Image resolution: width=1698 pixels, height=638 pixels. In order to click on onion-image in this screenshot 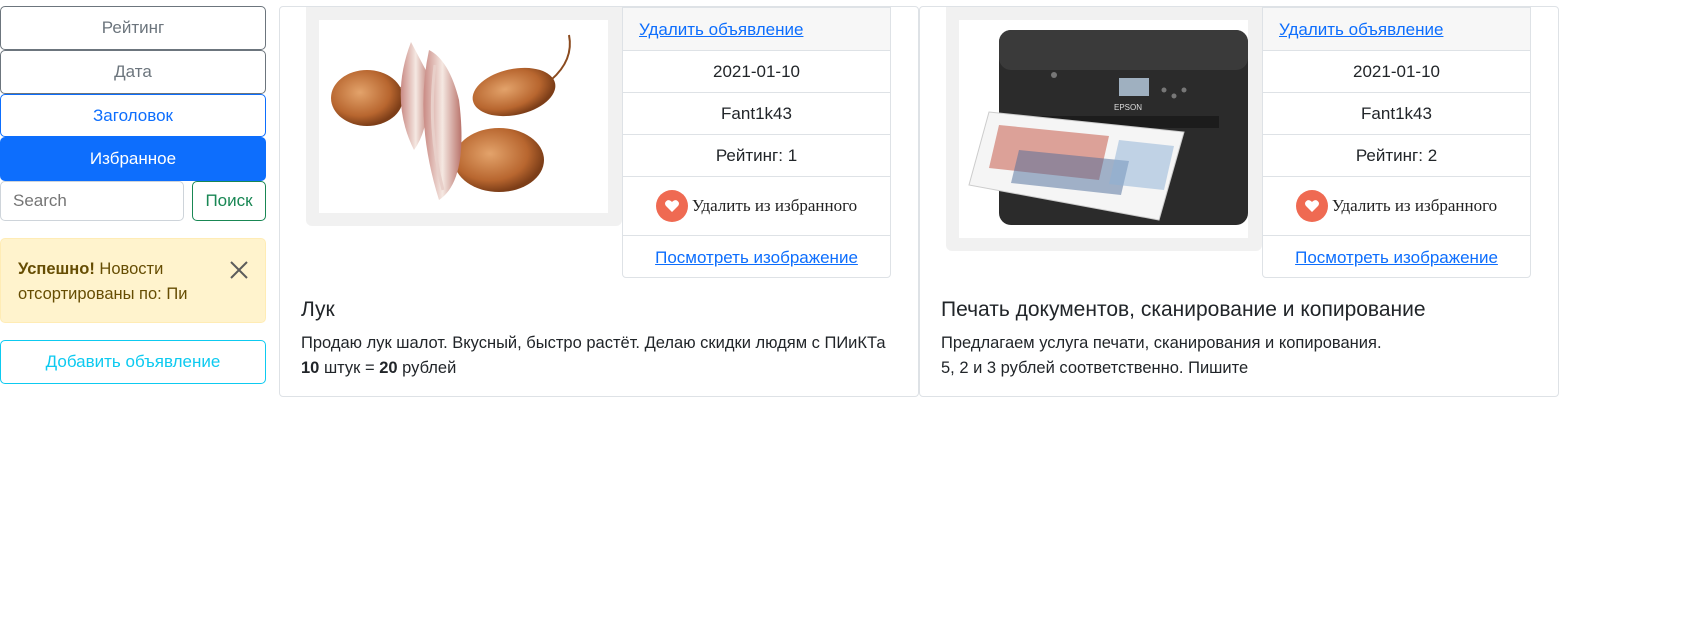, I will do `click(463, 116)`.